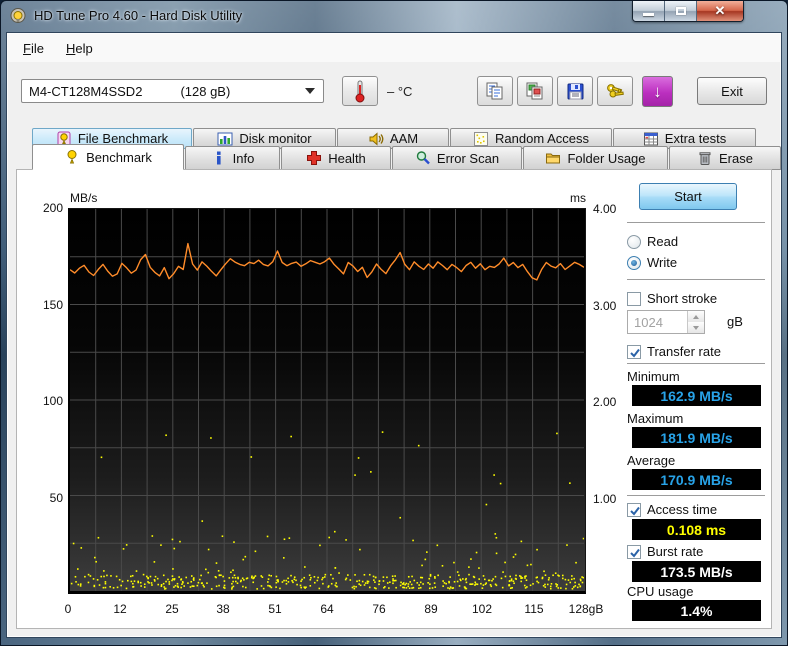  Describe the element at coordinates (651, 460) in the screenshot. I see `average-label: Average` at that location.